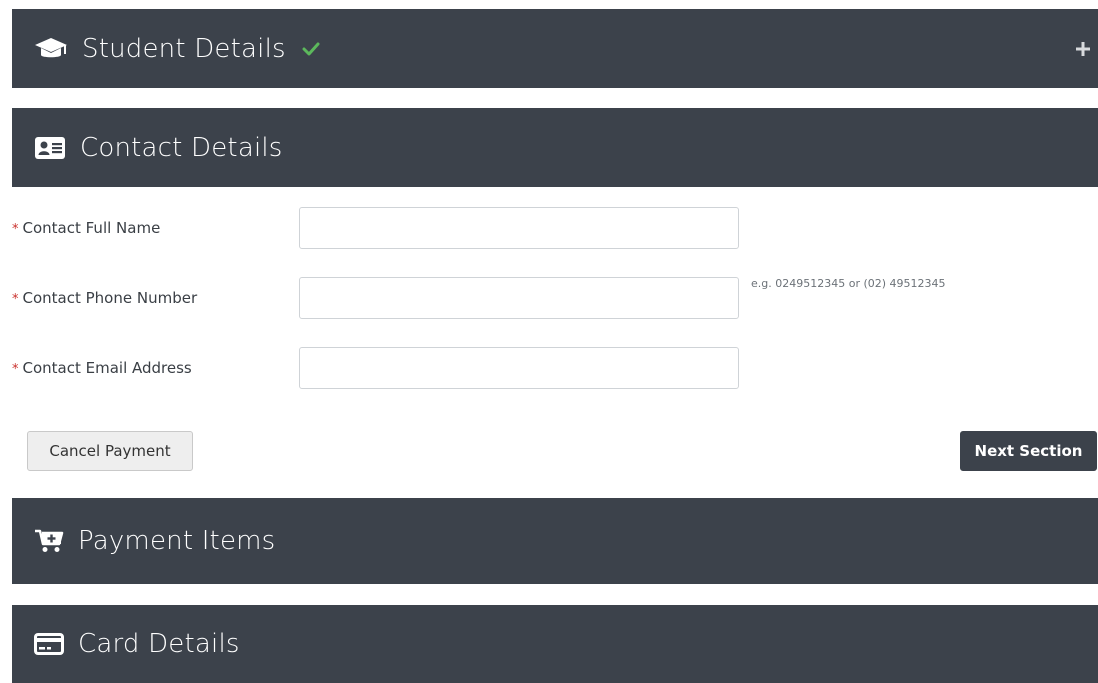 This screenshot has height=683, width=1098. What do you see at coordinates (555, 541) in the screenshot?
I see `payment-items-header: Payment Items` at bounding box center [555, 541].